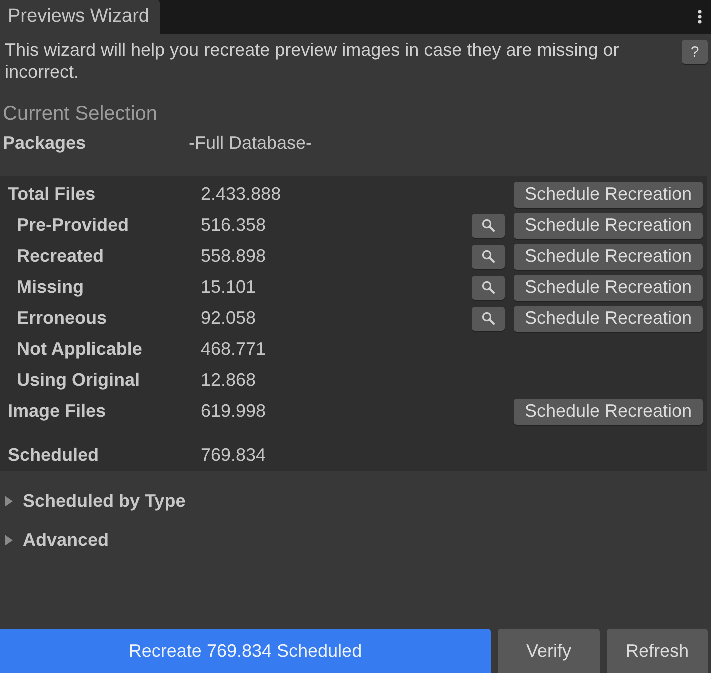 The height and width of the screenshot is (673, 711). What do you see at coordinates (233, 225) in the screenshot?
I see `stat-value: 516.358` at bounding box center [233, 225].